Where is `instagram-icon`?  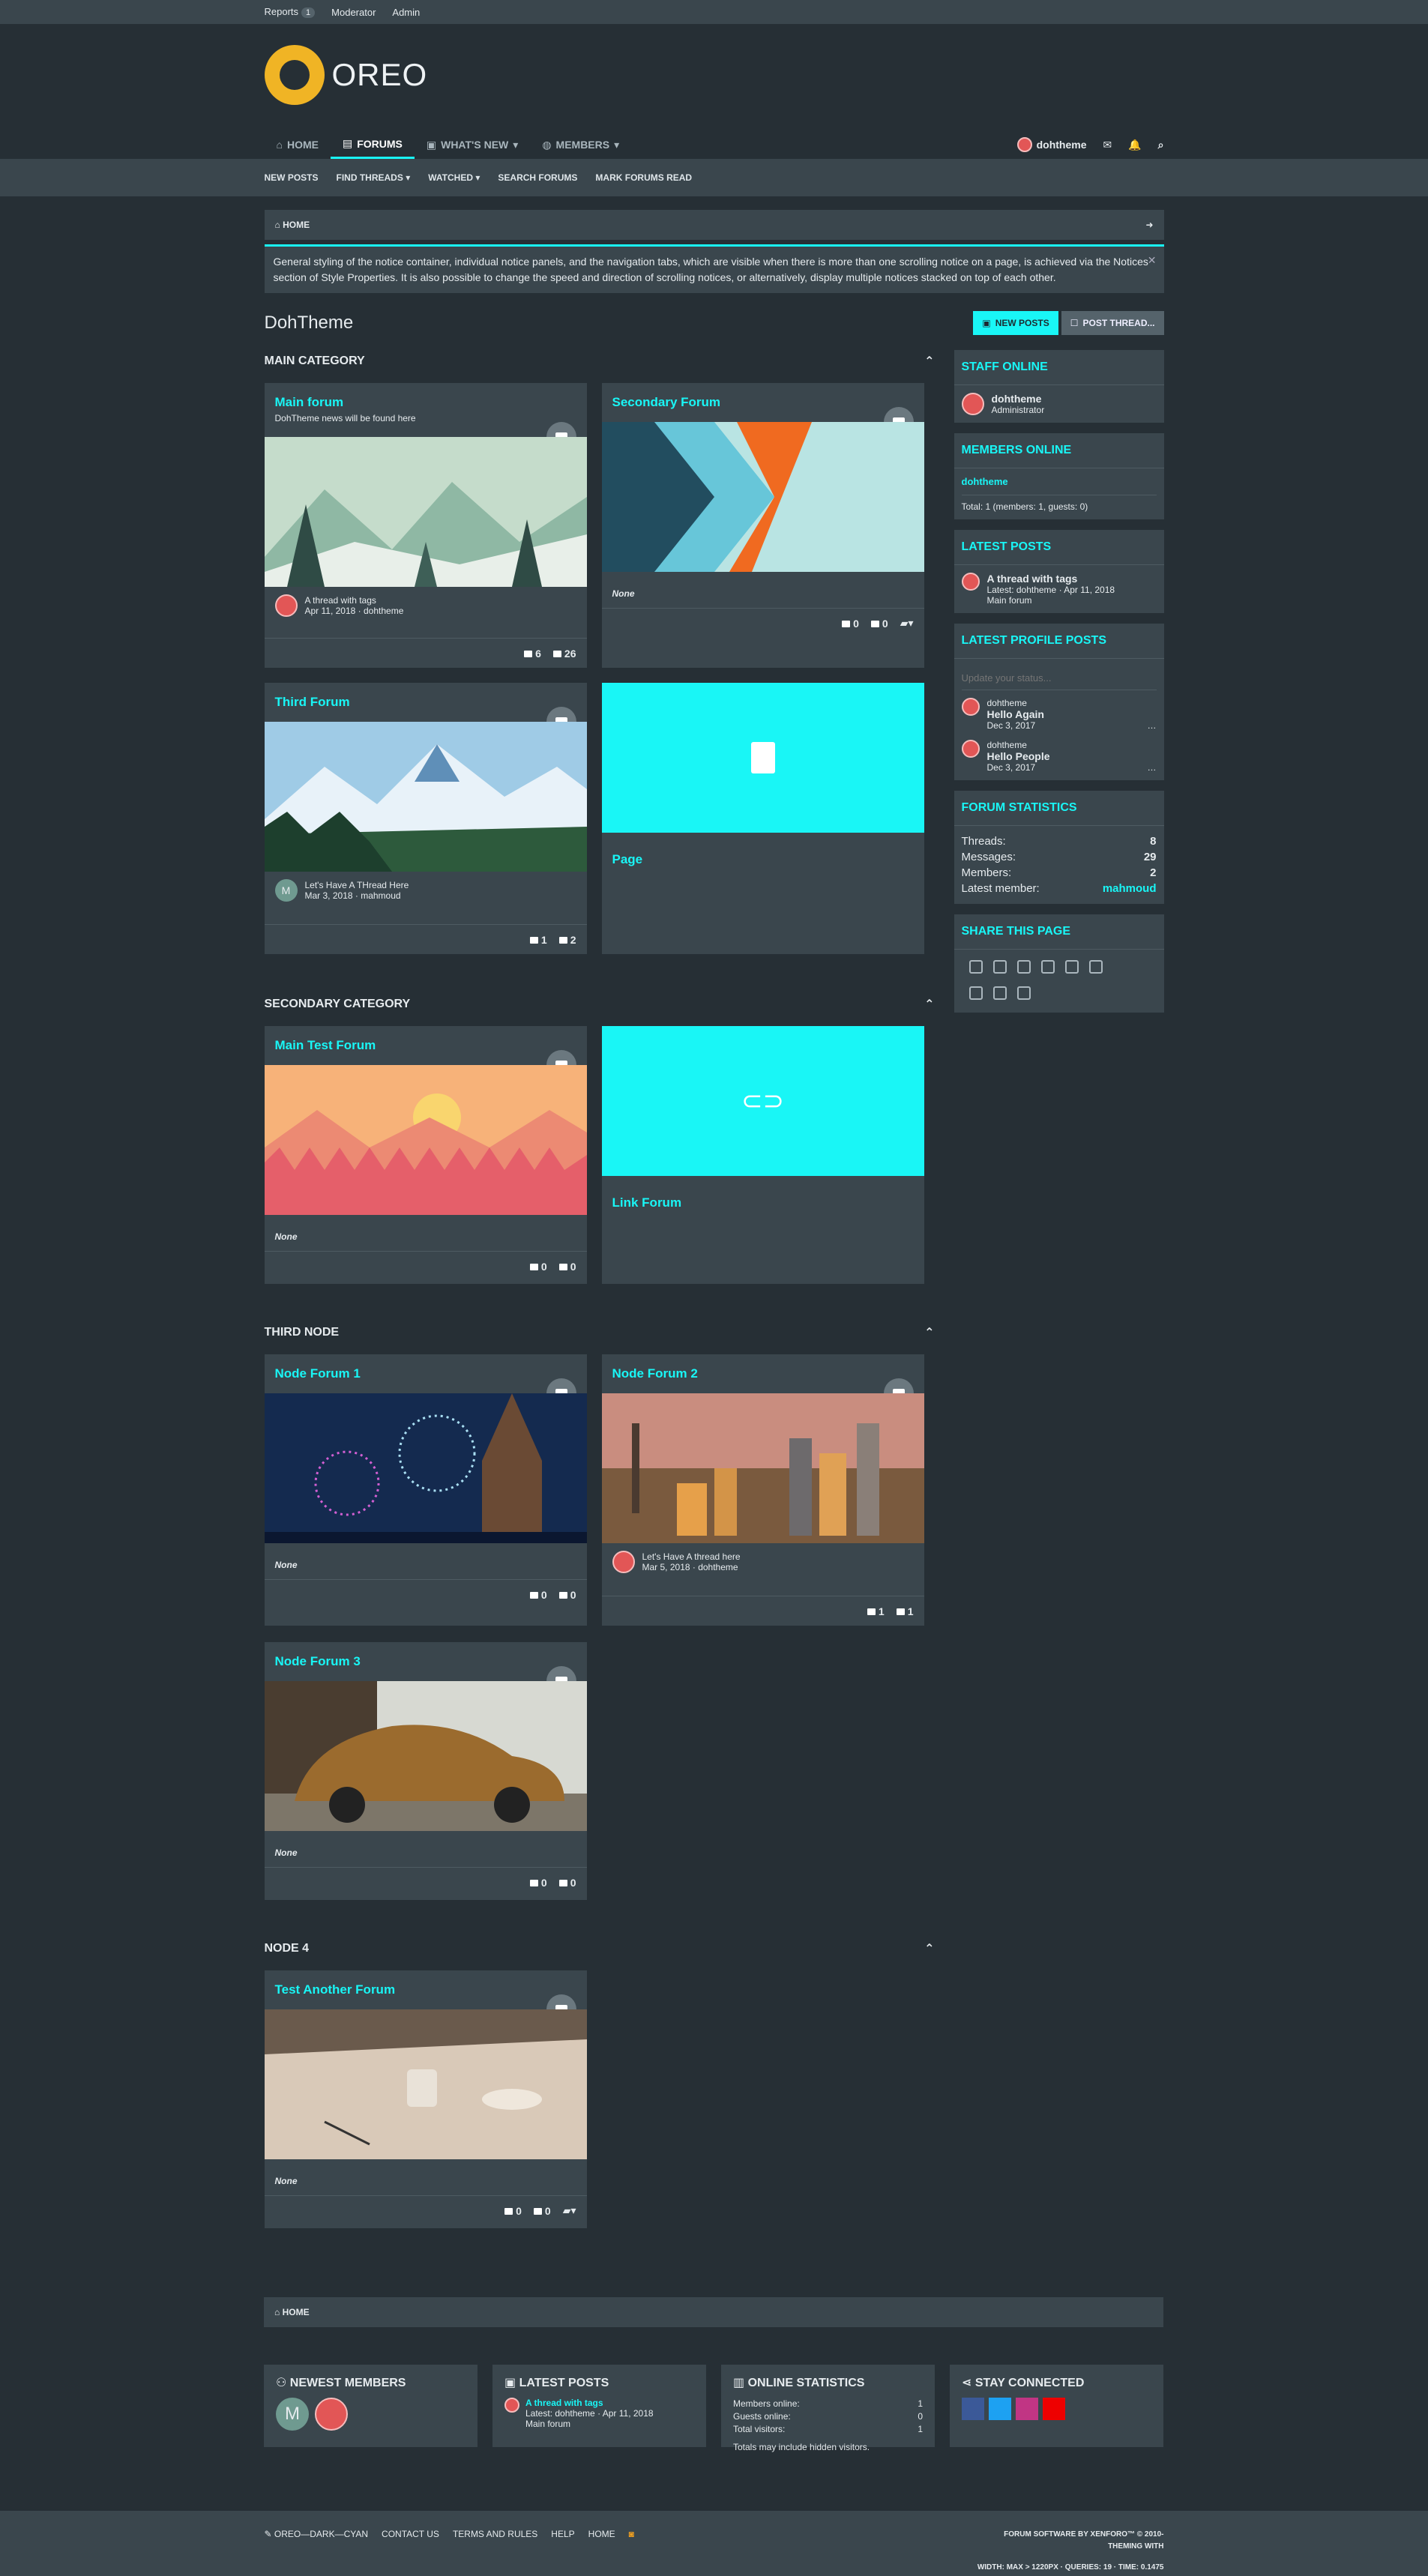
instagram-icon is located at coordinates (1027, 2409).